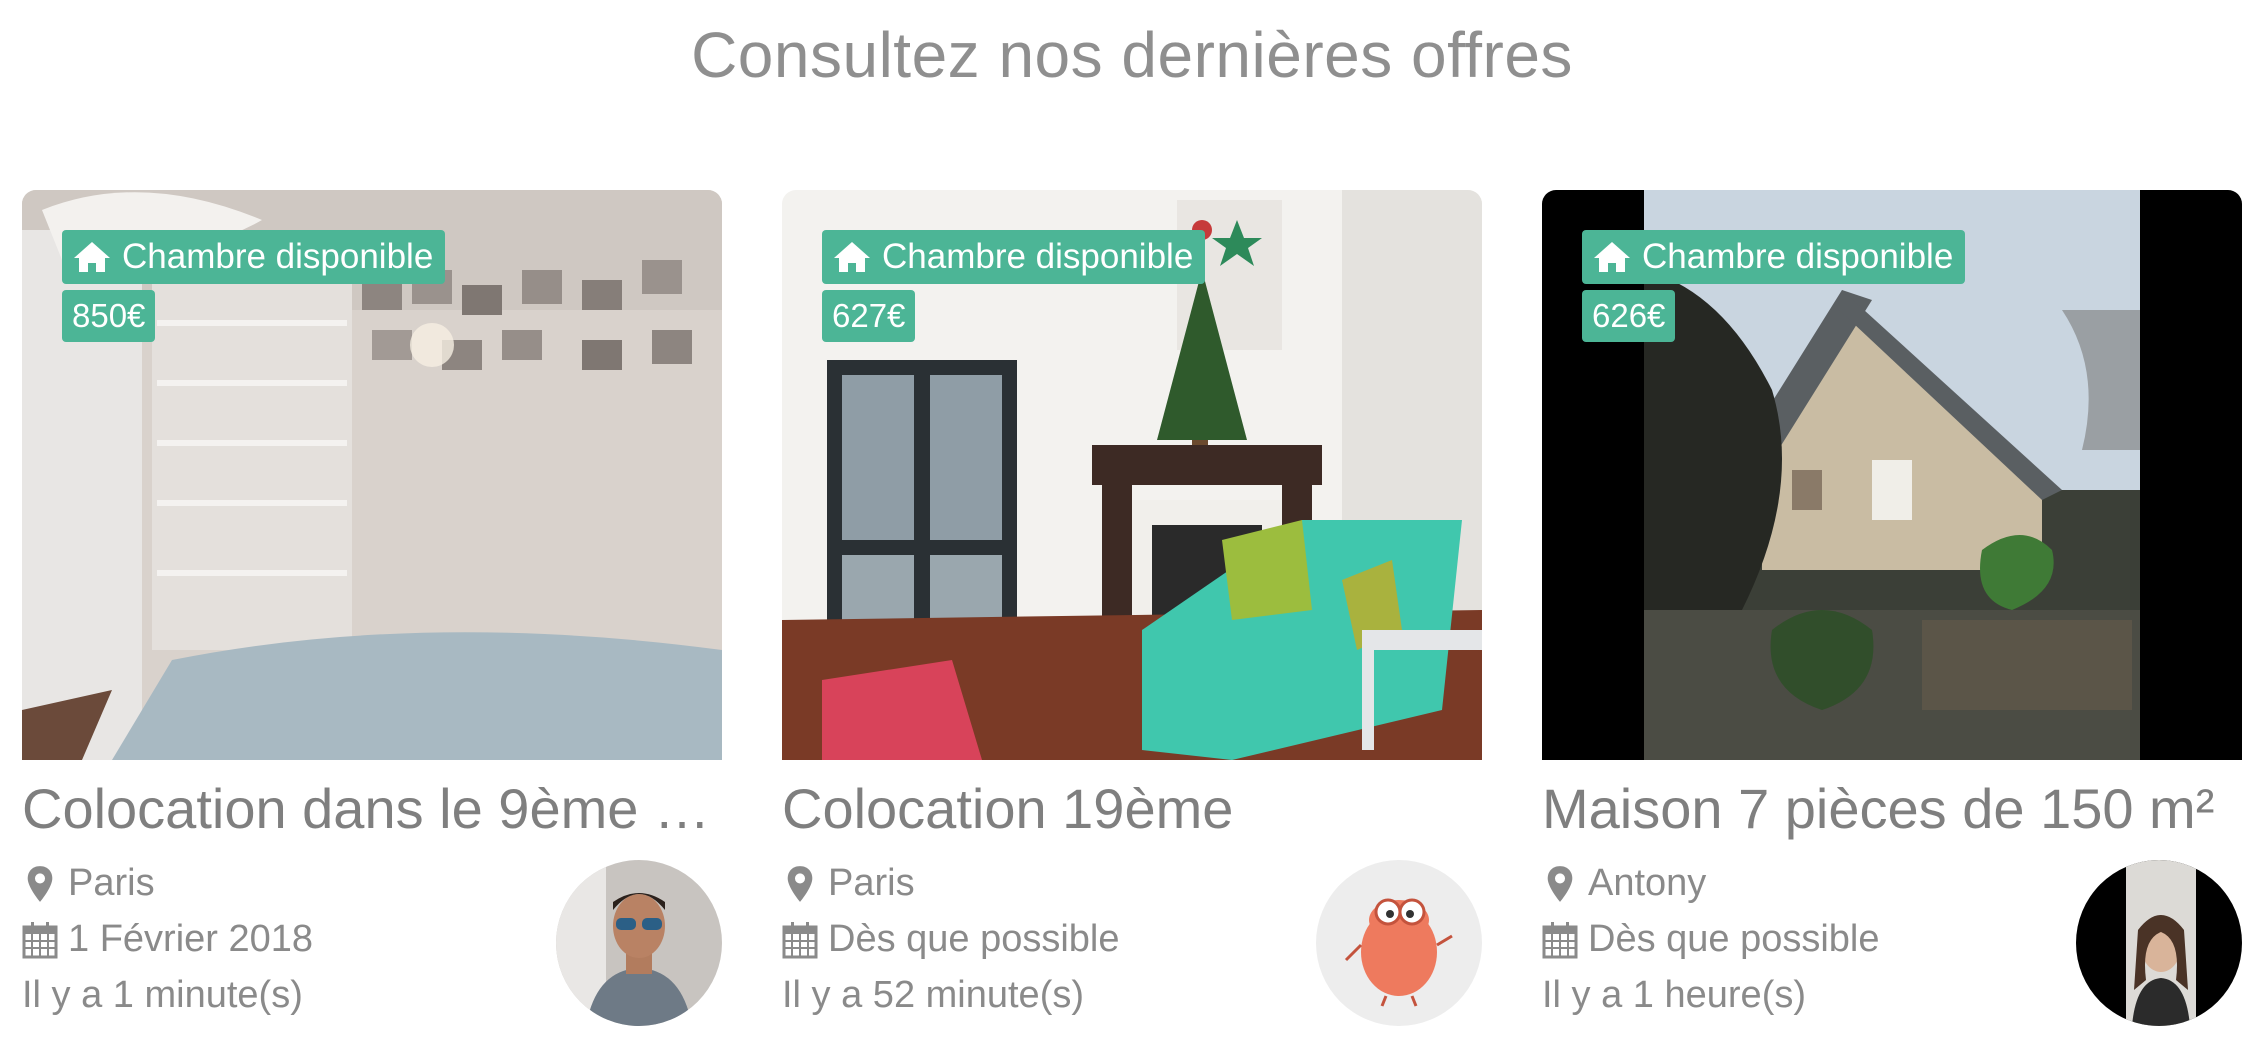  I want to click on location-text: Antony, so click(1647, 883).